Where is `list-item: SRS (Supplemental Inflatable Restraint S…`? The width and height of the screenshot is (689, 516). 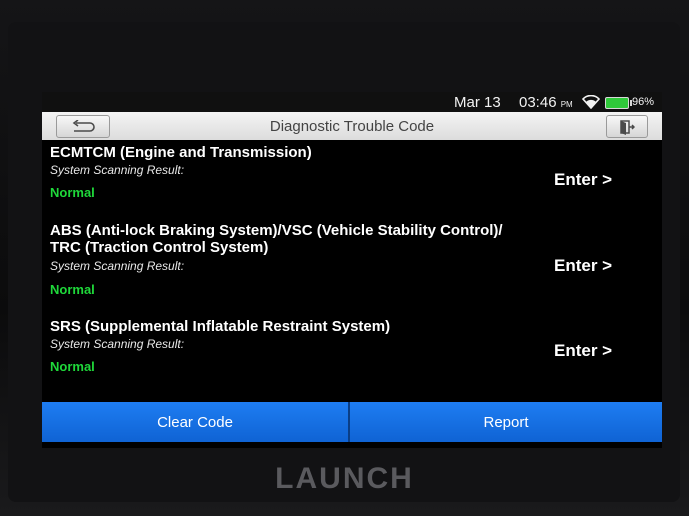 list-item: SRS (Supplemental Inflatable Restraint S… is located at coordinates (352, 358).